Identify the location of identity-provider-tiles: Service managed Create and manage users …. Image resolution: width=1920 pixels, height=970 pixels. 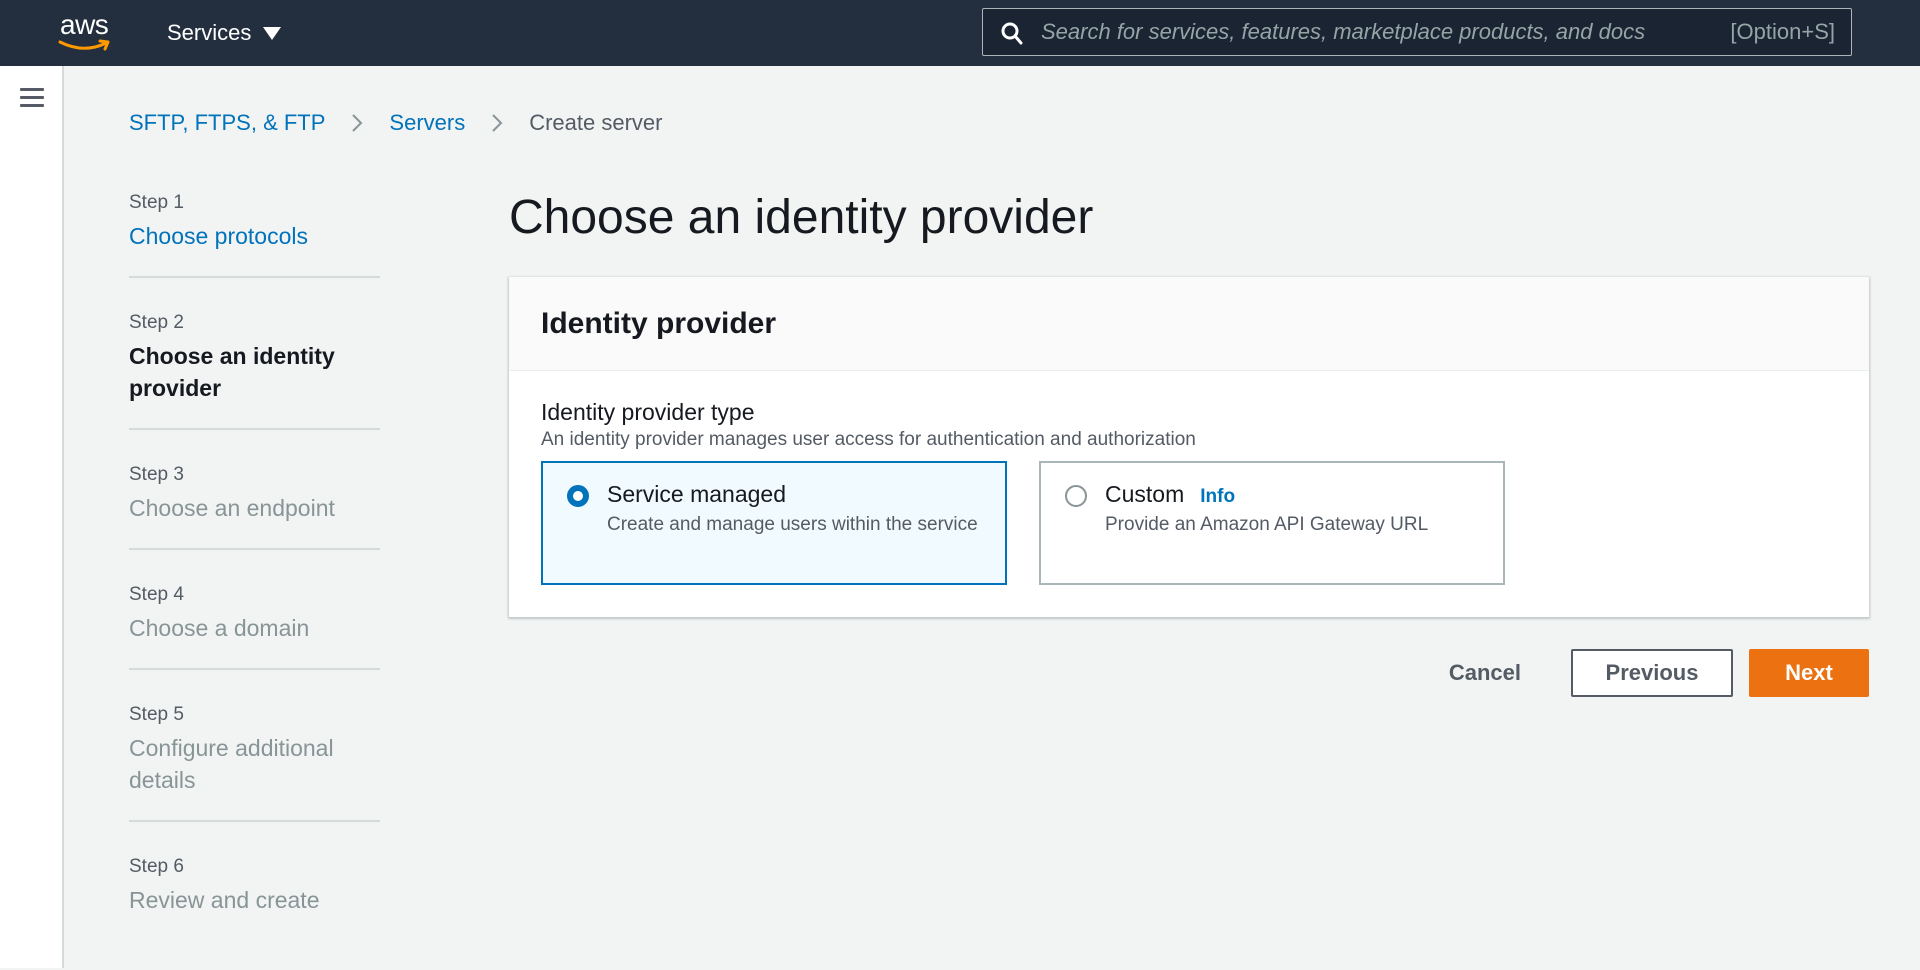
(1189, 523).